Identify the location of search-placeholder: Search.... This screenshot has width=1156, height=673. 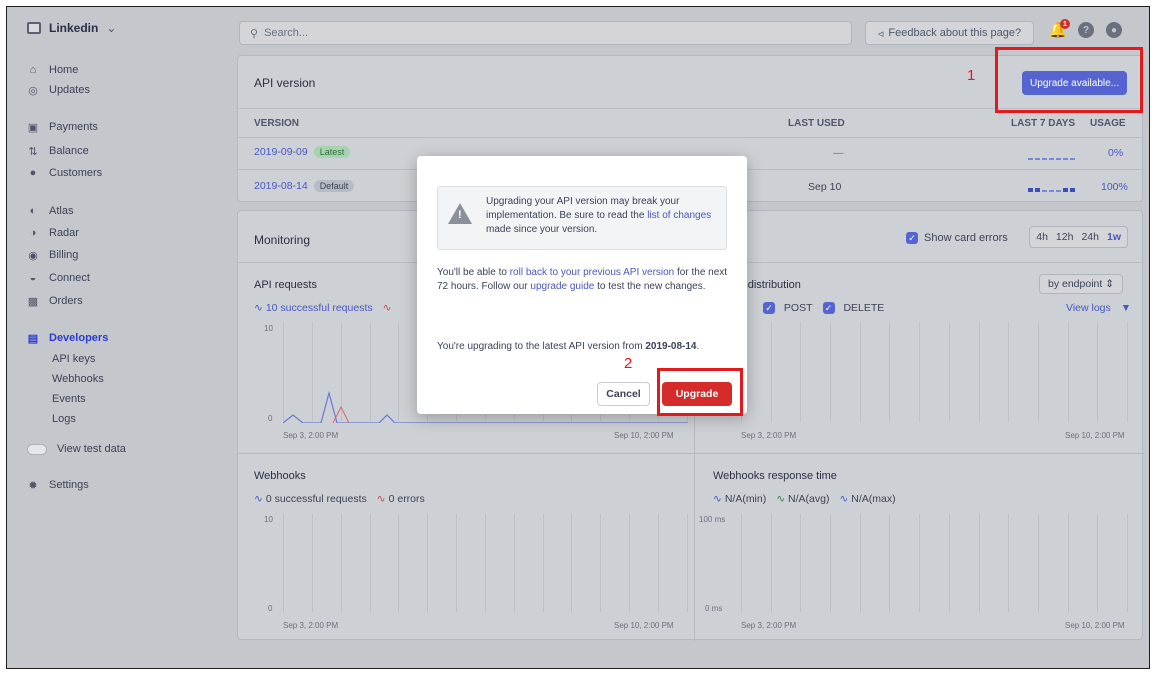
(286, 33).